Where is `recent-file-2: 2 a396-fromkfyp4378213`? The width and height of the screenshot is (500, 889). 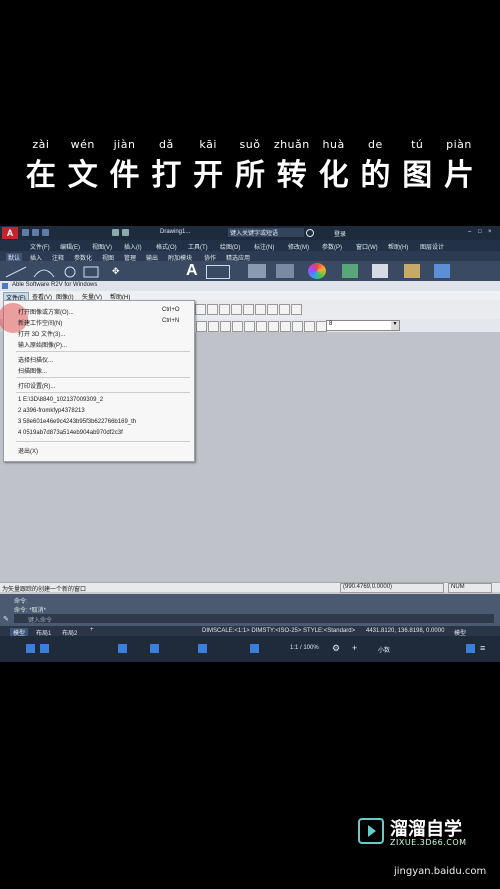 recent-file-2: 2 a396-fromkfyp4378213 is located at coordinates (51, 411).